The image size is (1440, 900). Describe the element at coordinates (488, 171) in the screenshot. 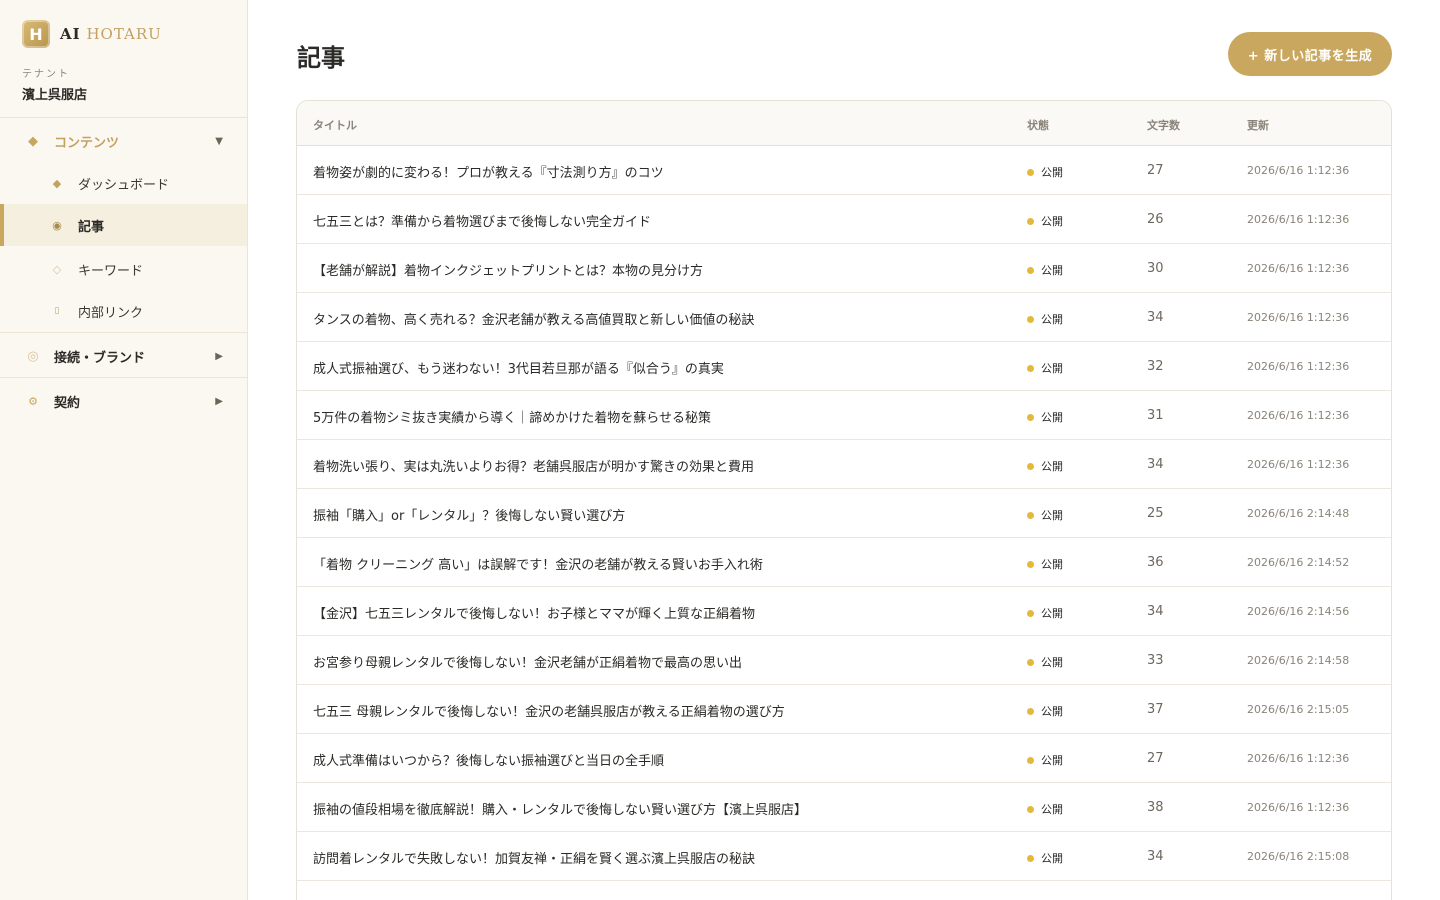

I see `article-title: 着物姿が劇的に変わる！プロが教える『寸法測り方』のコツ` at that location.